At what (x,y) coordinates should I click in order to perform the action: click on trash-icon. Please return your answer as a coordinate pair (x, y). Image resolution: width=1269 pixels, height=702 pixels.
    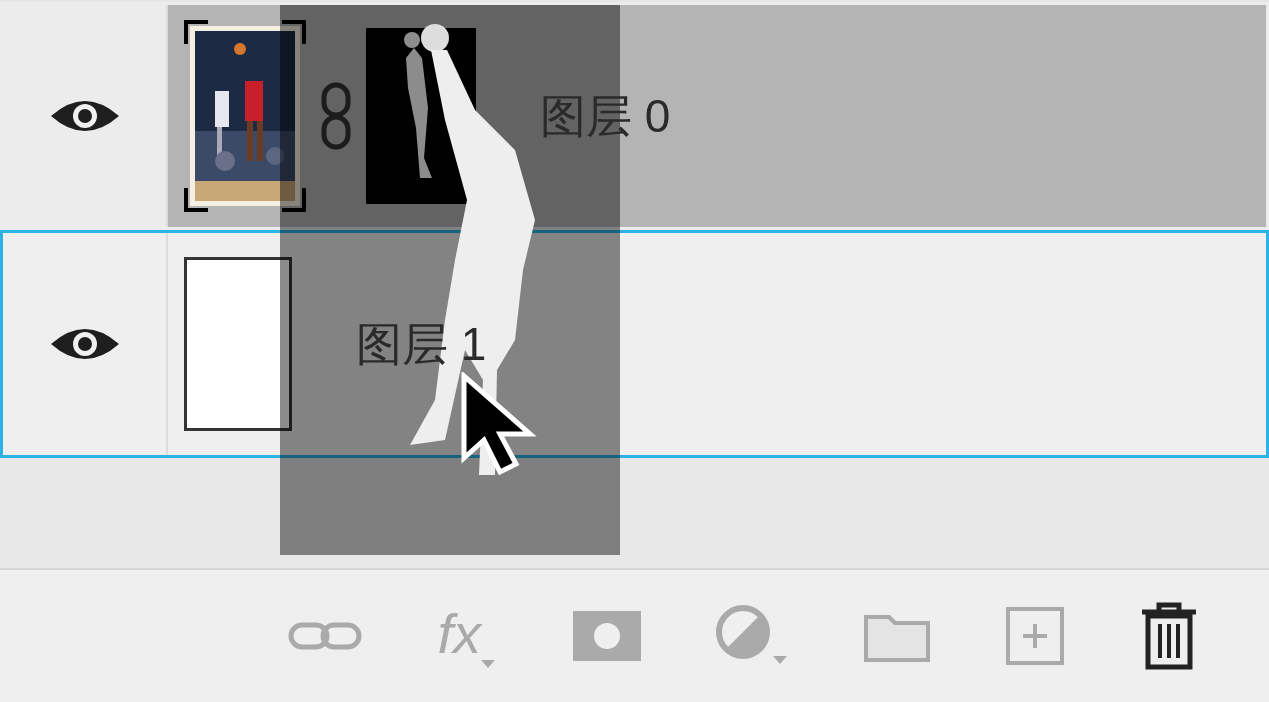
    Looking at the image, I should click on (1169, 636).